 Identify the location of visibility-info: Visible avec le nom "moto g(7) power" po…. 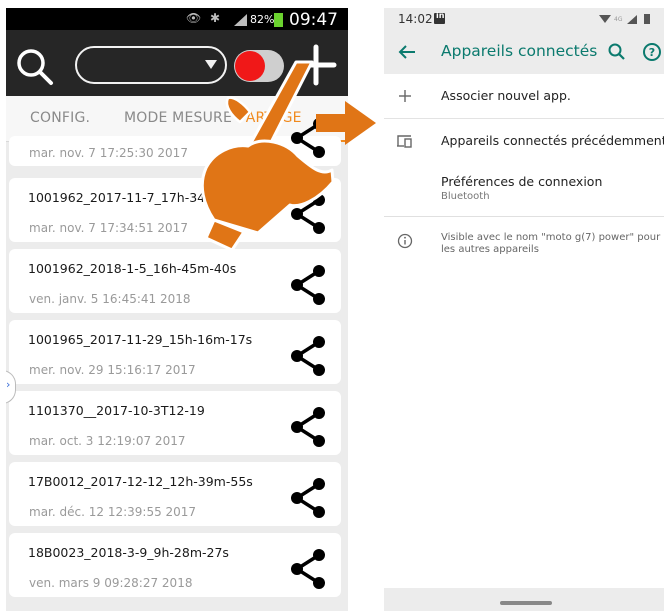
(524, 248).